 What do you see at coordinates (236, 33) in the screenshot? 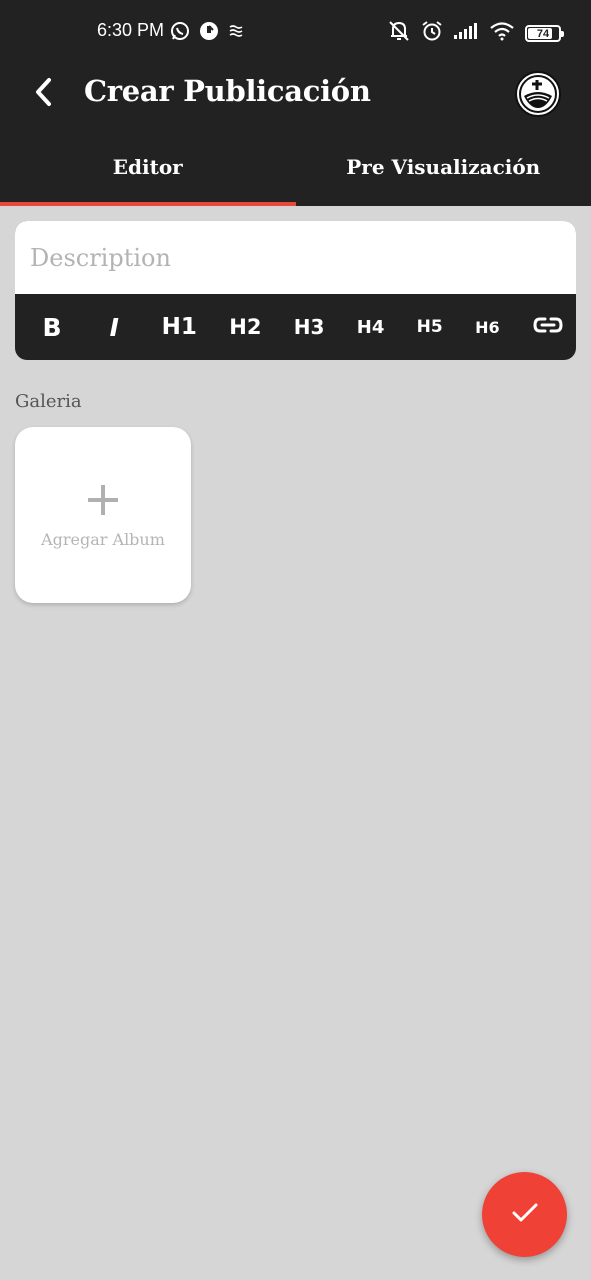
I see `sync-icon` at bounding box center [236, 33].